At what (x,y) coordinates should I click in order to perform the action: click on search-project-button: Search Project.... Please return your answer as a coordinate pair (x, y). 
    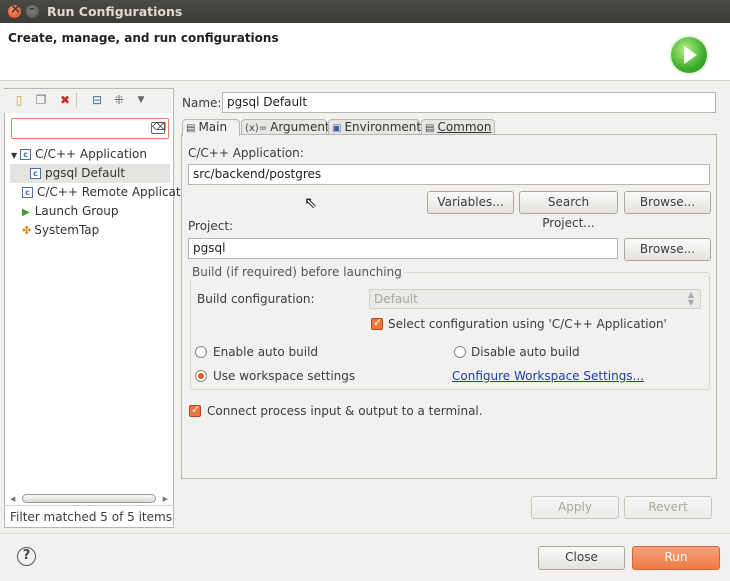
    Looking at the image, I should click on (568, 210).